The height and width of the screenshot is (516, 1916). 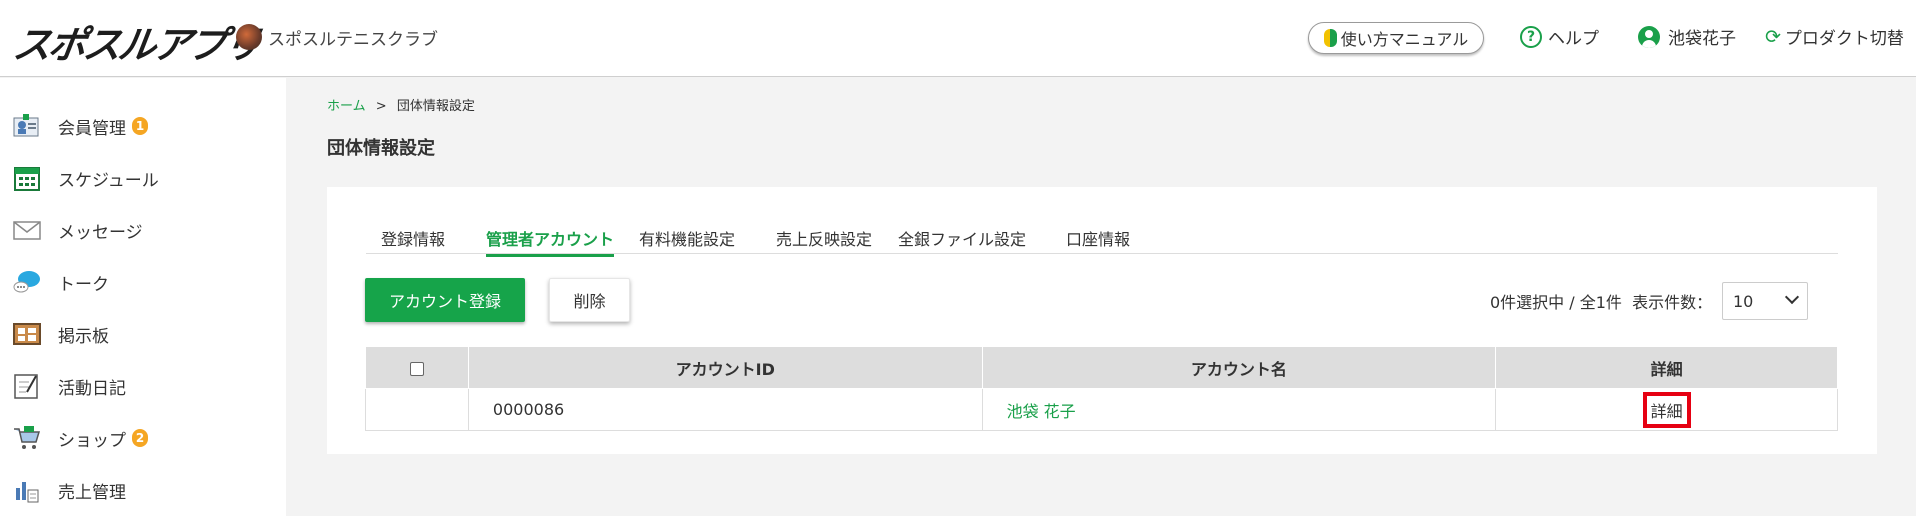 What do you see at coordinates (108, 180) in the screenshot?
I see `sidebar-item-label: スケジュール` at bounding box center [108, 180].